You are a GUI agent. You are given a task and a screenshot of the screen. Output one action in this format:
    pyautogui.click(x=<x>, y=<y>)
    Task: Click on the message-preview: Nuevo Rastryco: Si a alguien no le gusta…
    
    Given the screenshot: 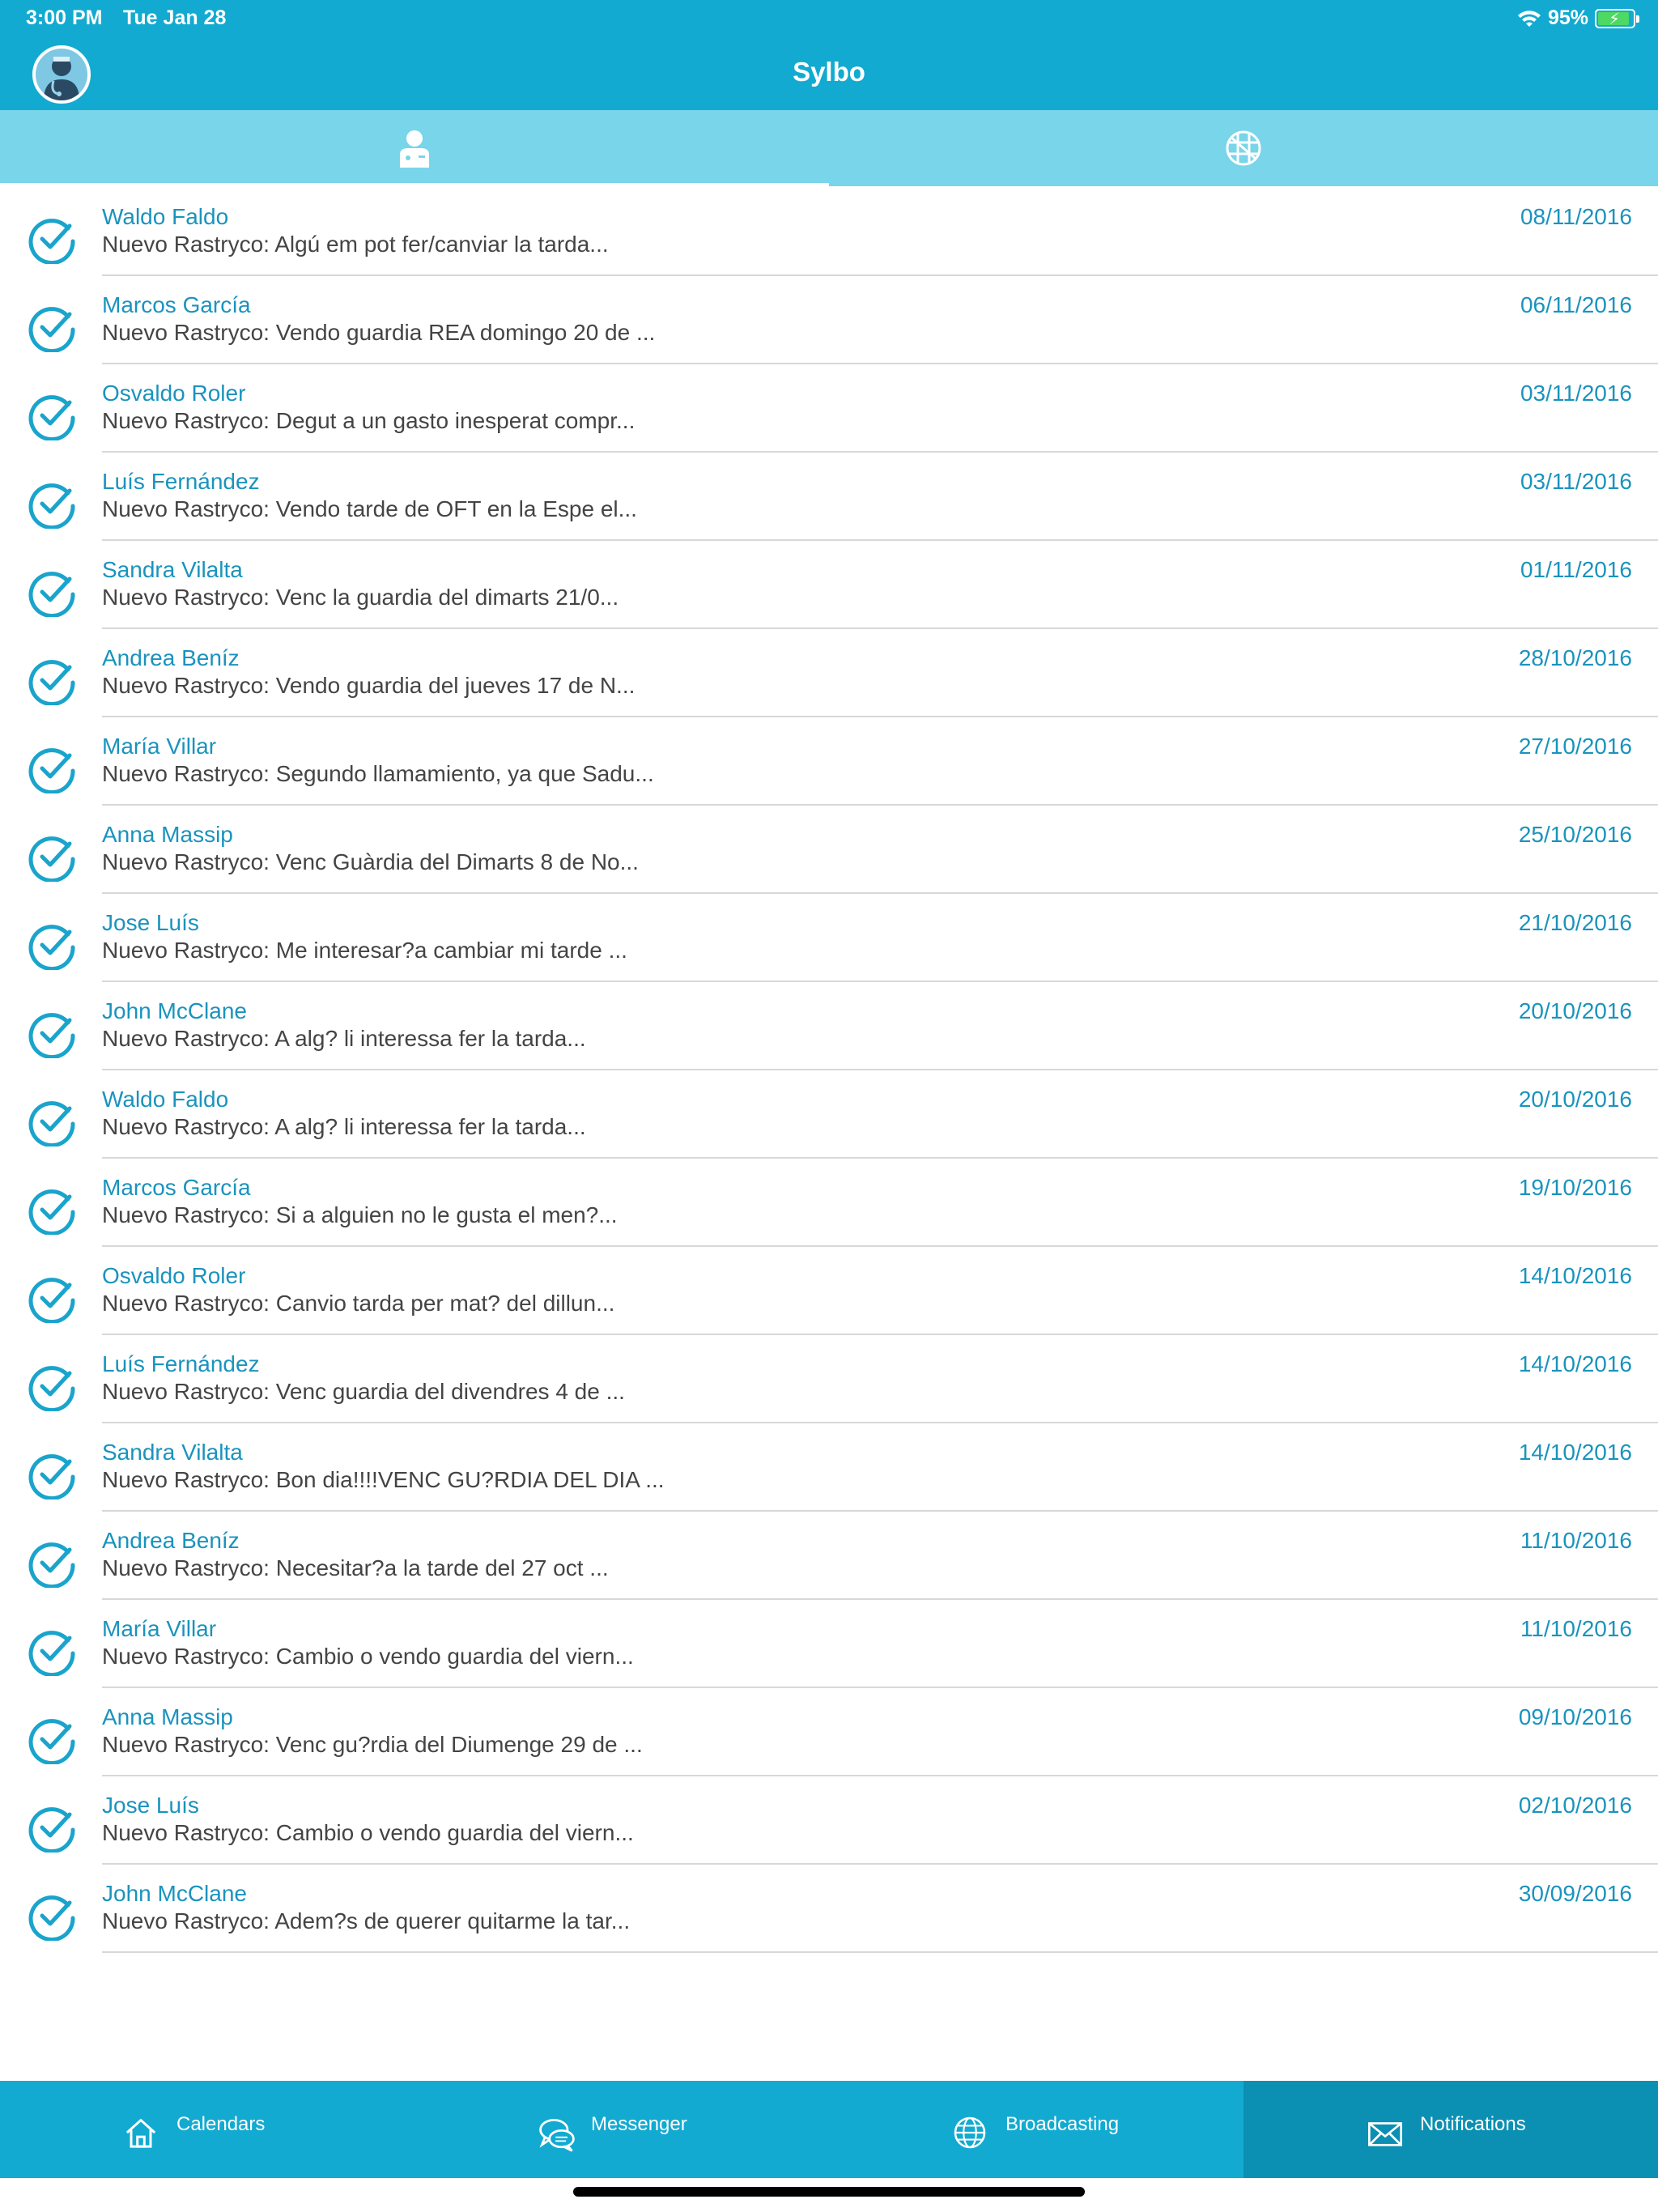 What is the action you would take?
    pyautogui.click(x=360, y=1214)
    